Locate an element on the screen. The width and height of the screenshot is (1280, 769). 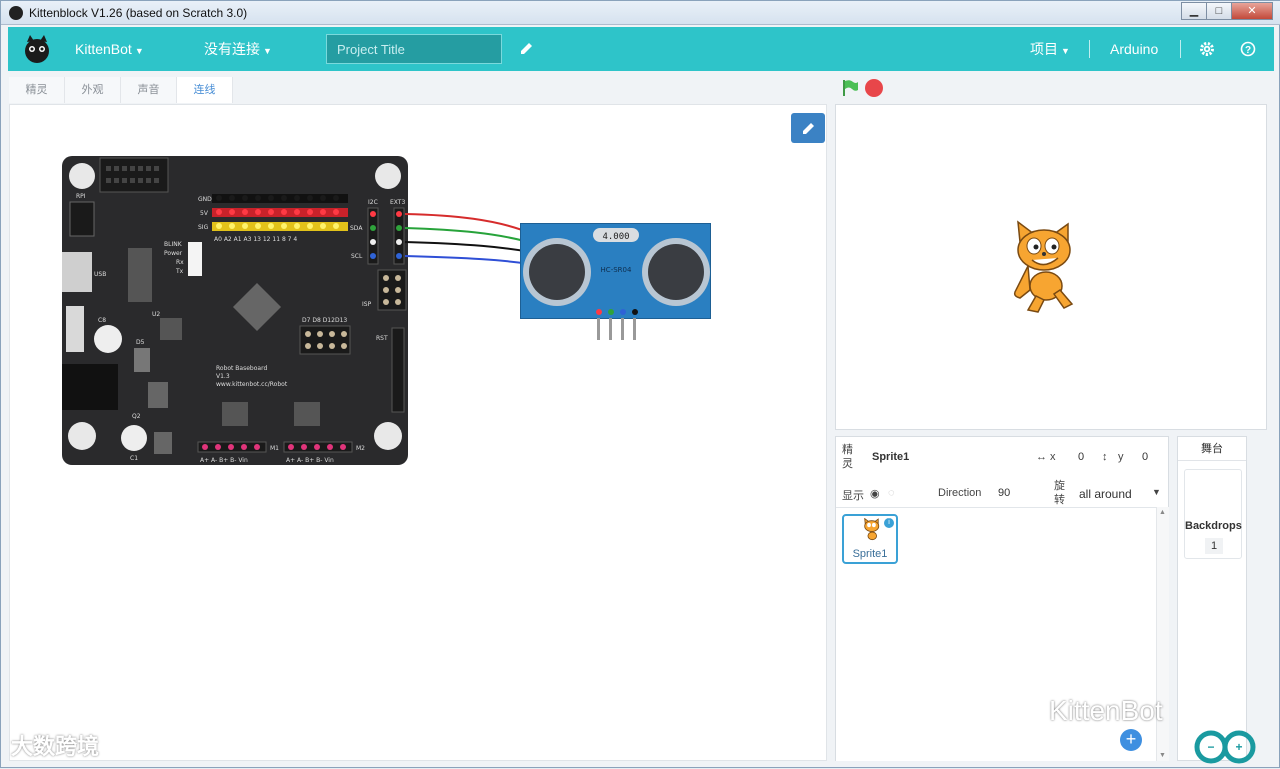
m2-label: M2 is located at coordinates (360, 448).